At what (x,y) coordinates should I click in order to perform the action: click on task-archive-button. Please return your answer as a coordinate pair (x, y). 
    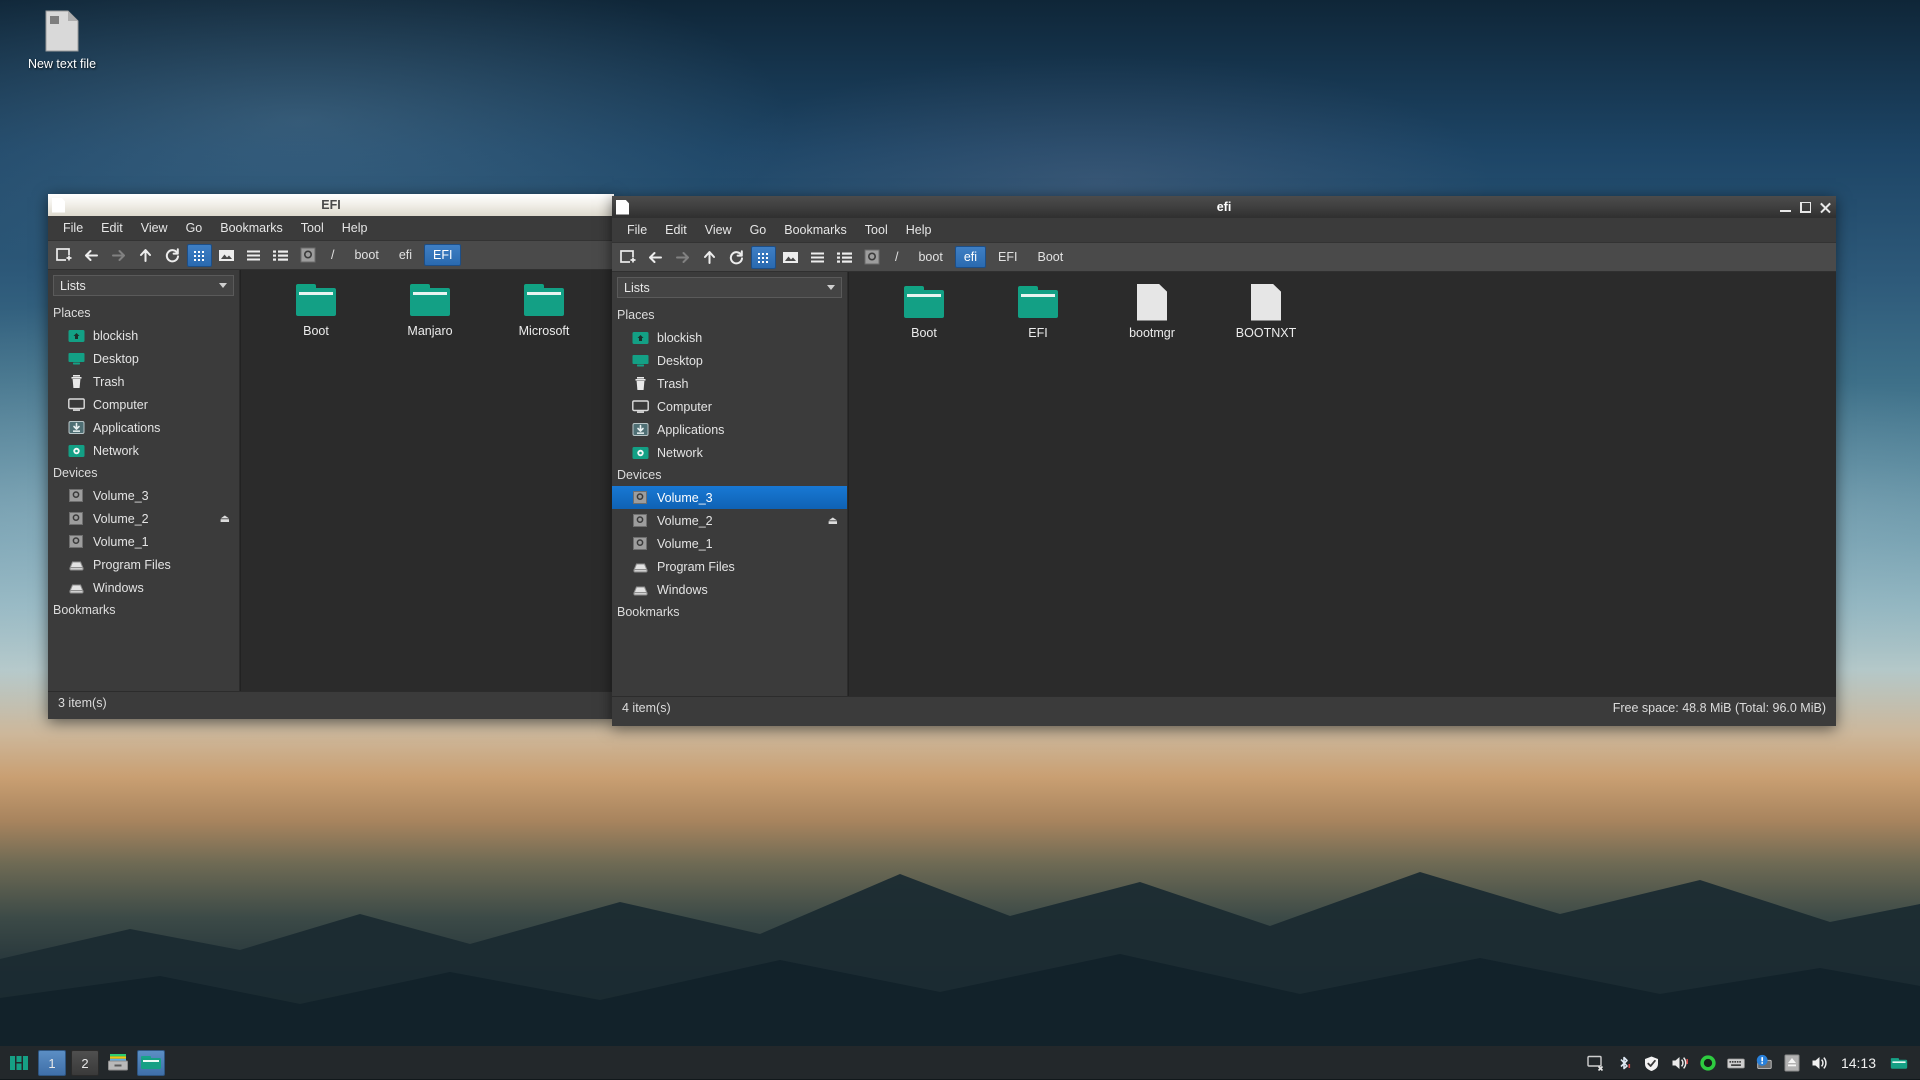
    Looking at the image, I should click on (118, 1063).